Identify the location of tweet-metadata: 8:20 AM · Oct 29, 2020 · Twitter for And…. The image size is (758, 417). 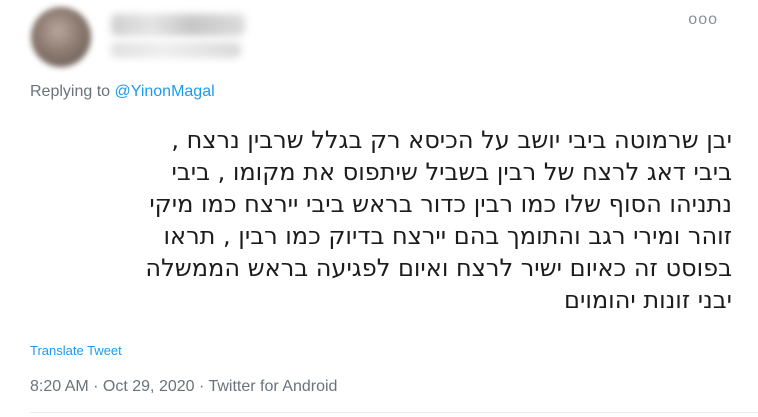
(183, 387).